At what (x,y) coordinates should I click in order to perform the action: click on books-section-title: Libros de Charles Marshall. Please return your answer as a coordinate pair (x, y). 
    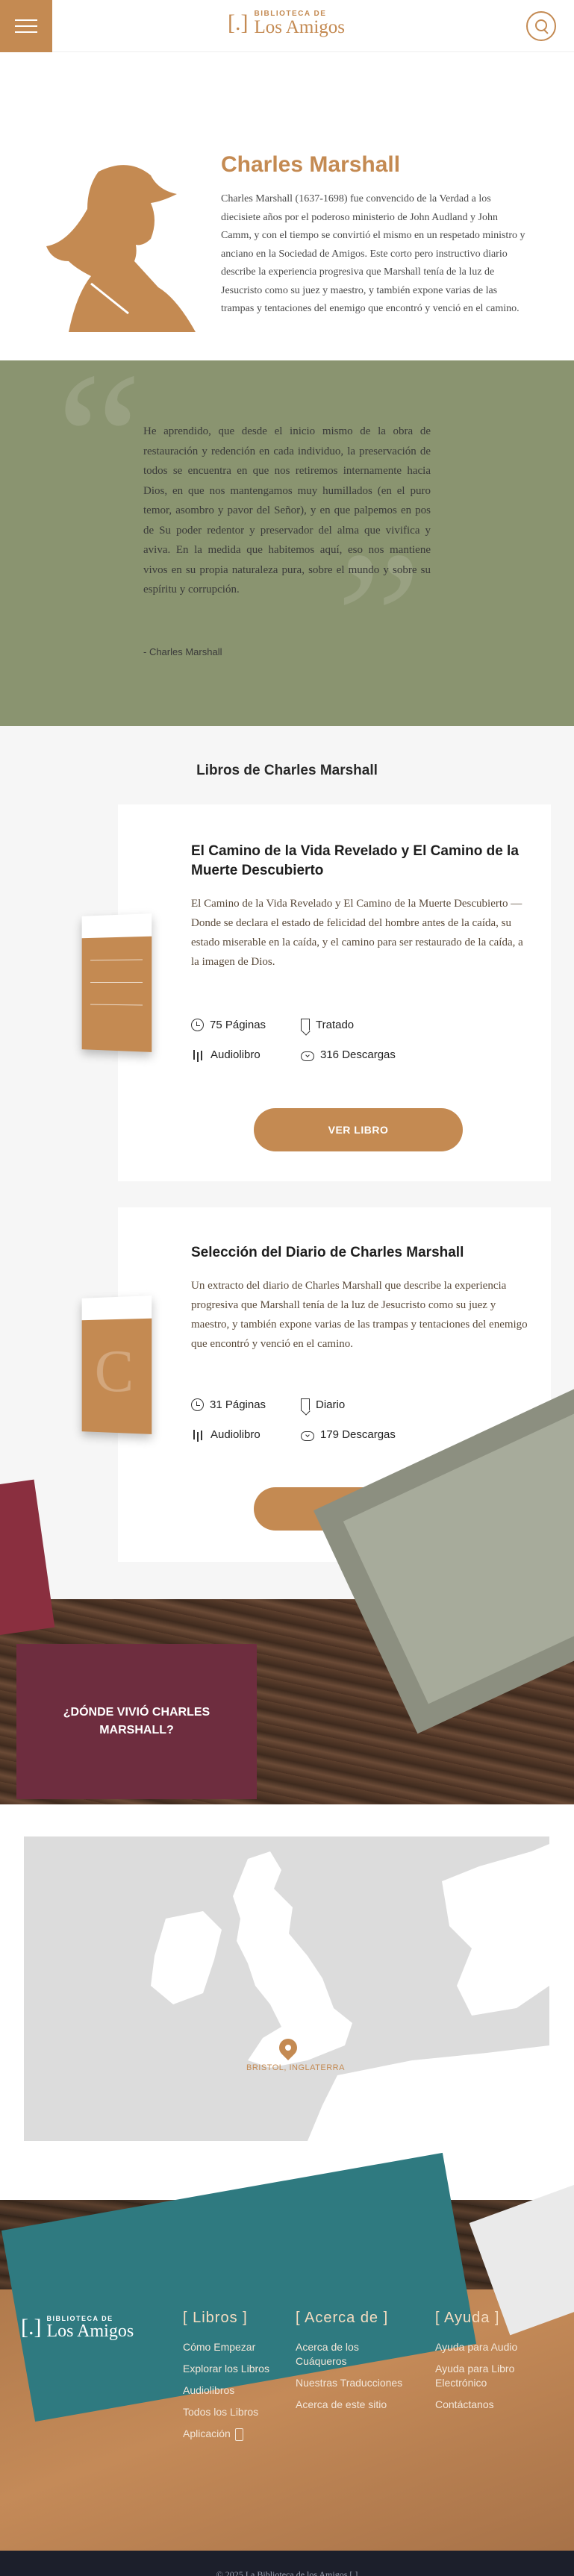
    Looking at the image, I should click on (287, 770).